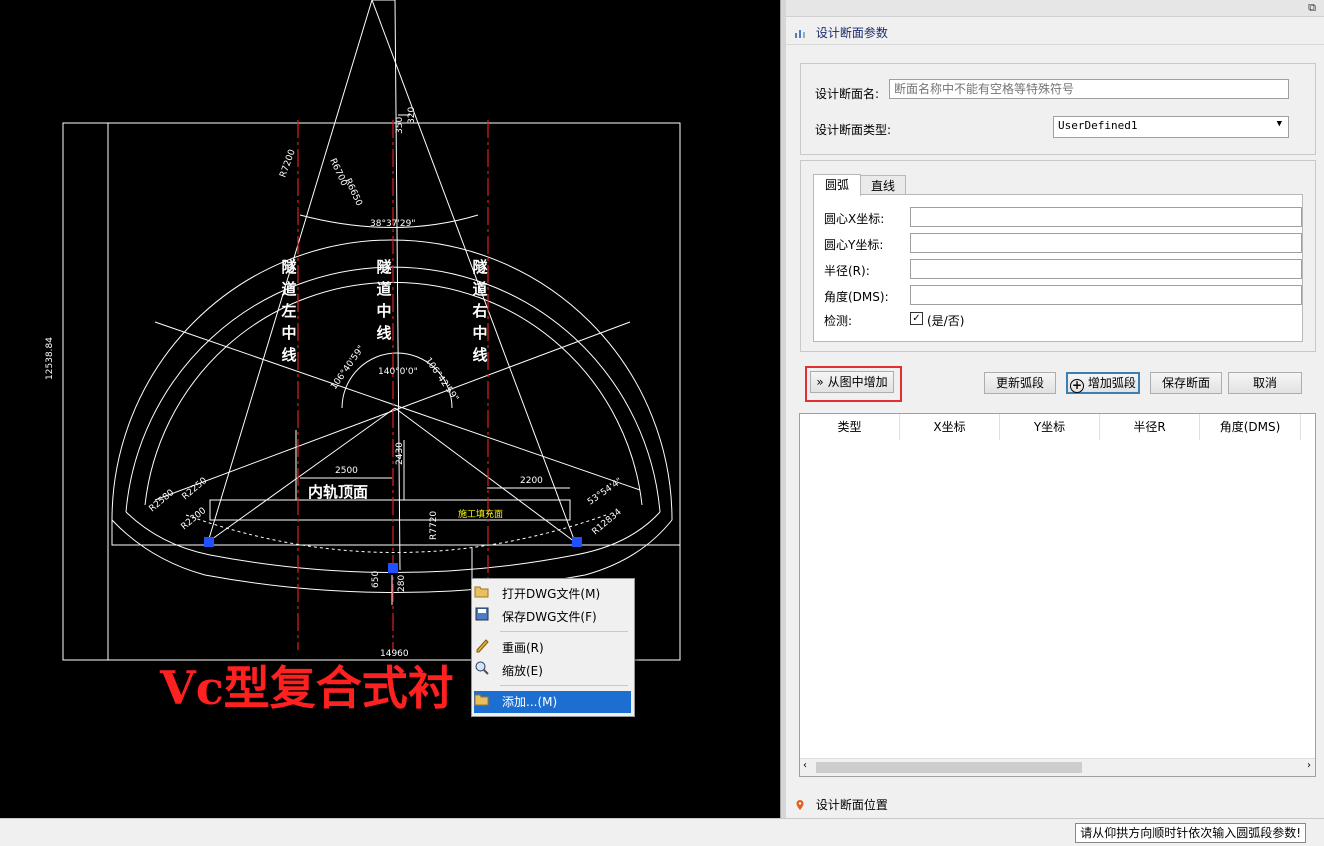 The width and height of the screenshot is (1324, 846). Describe the element at coordinates (194, 519) in the screenshot. I see `dim-r2300: R2300` at that location.